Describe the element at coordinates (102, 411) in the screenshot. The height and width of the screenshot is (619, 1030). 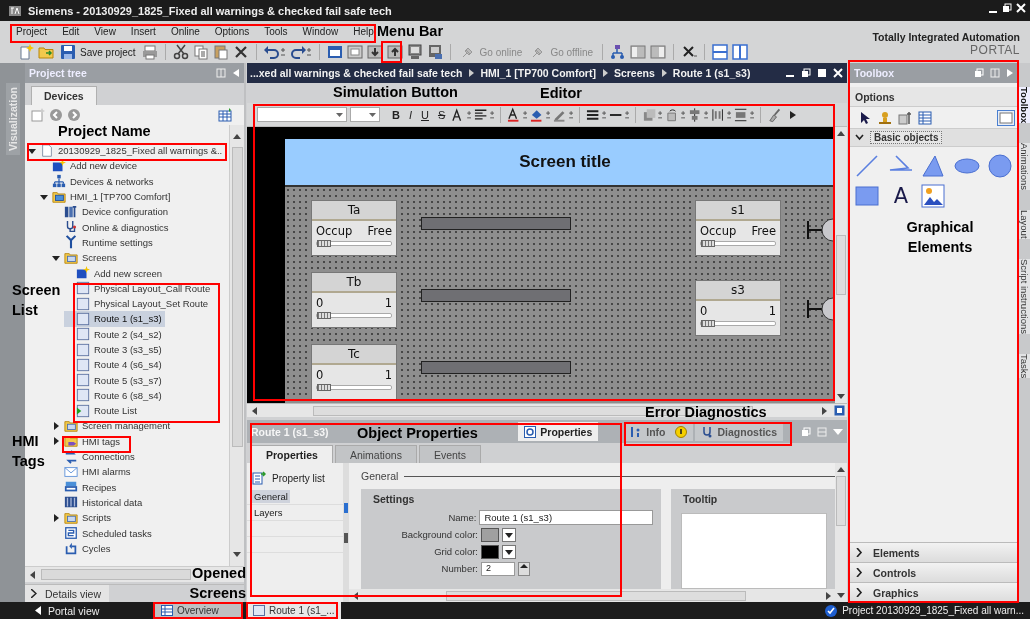
I see `tree-item: Route List` at that location.